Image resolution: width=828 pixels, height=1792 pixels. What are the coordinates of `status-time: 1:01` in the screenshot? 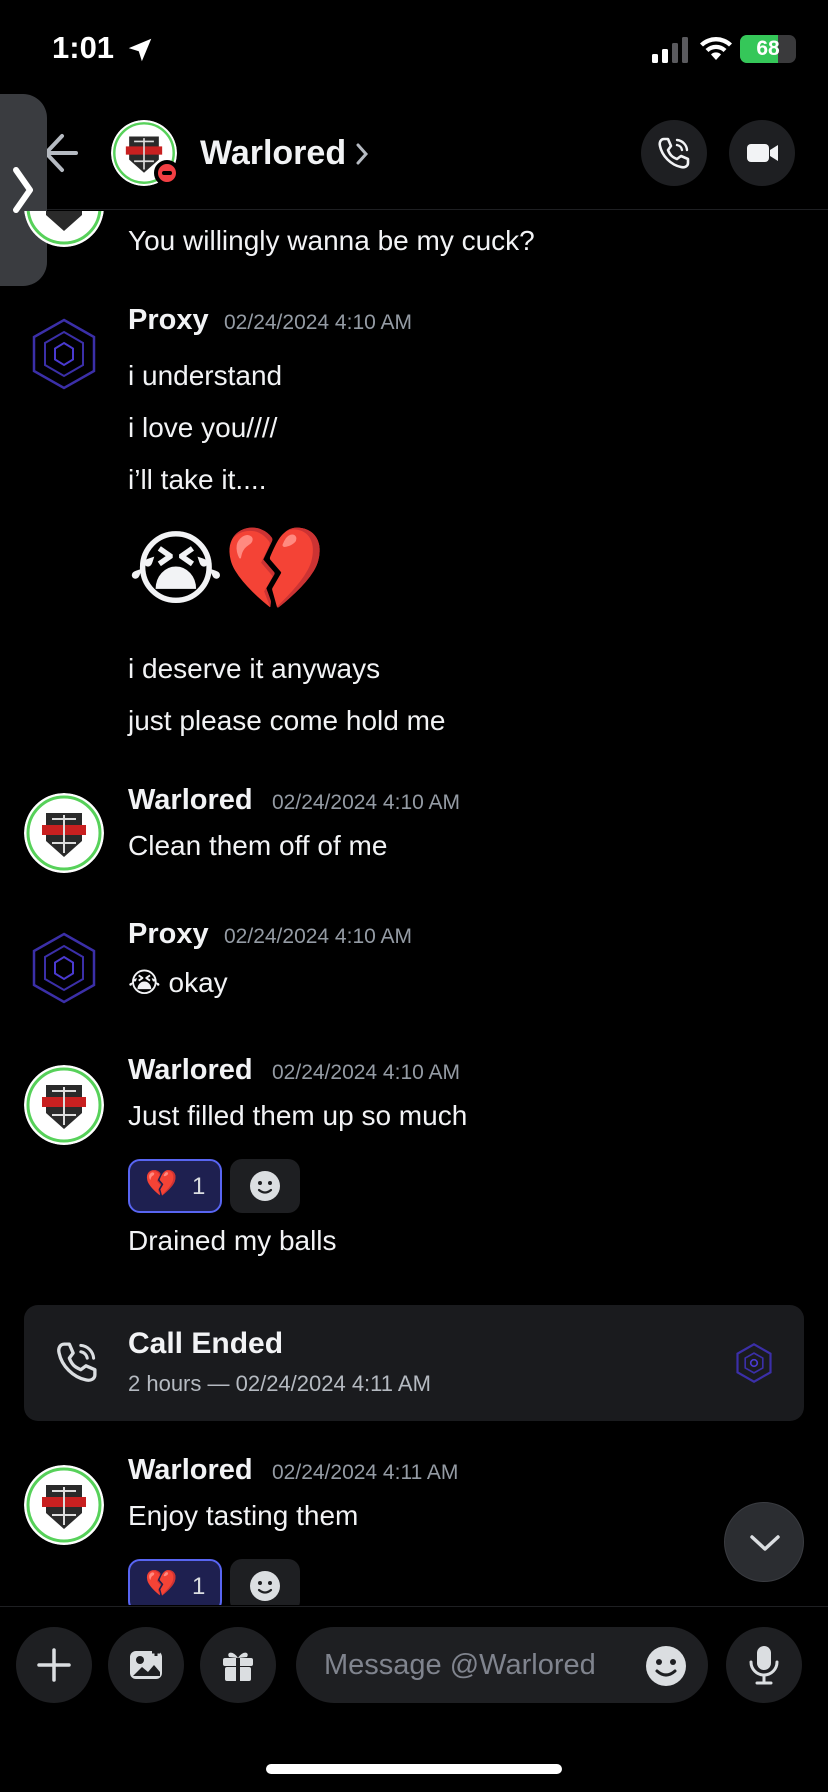 It's located at (83, 47).